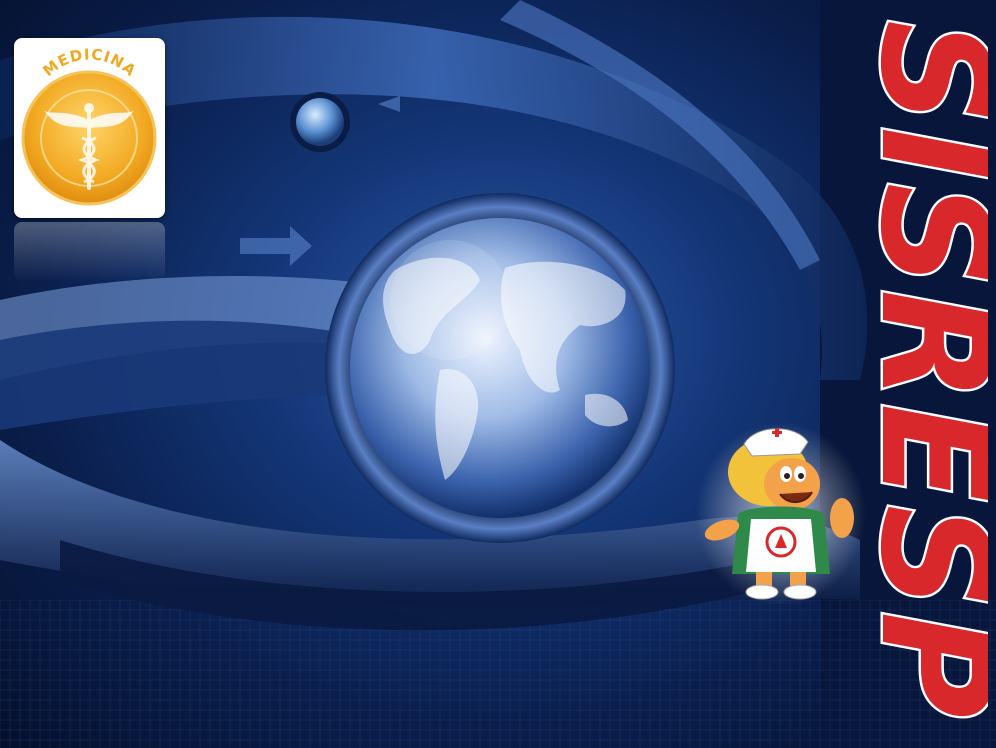 The image size is (996, 748). I want to click on nurse-mascot-icon, so click(781, 513).